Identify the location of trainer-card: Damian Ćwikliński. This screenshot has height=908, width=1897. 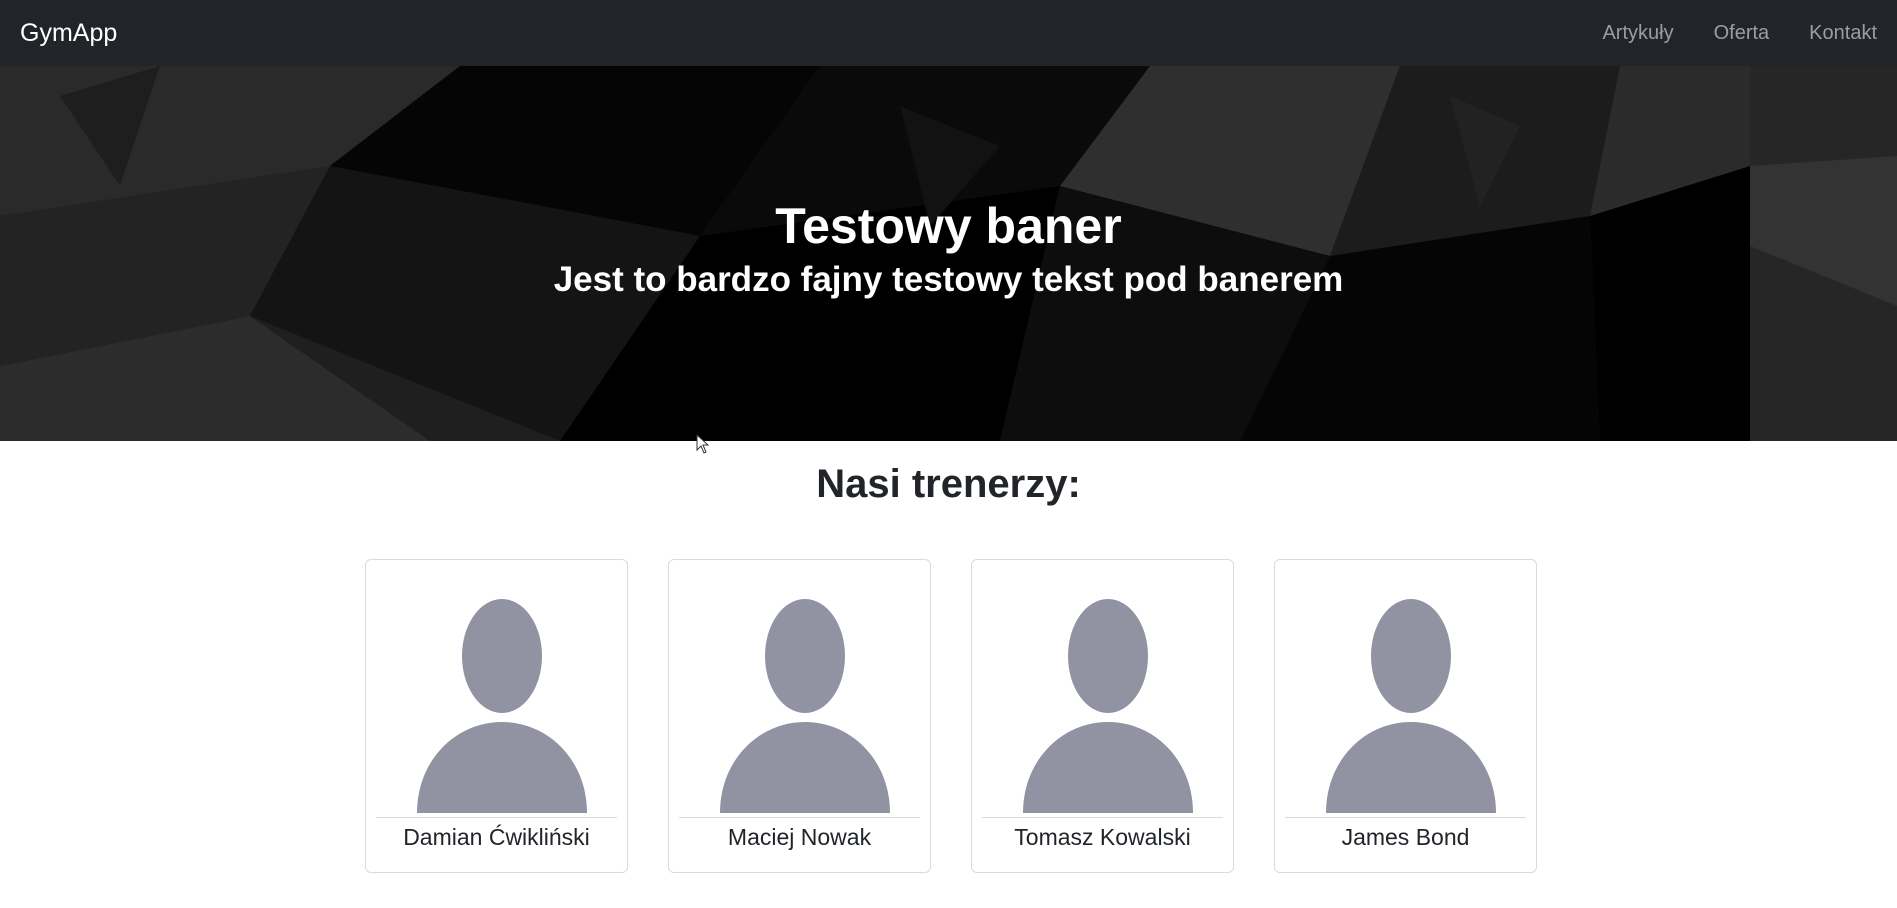
(496, 716).